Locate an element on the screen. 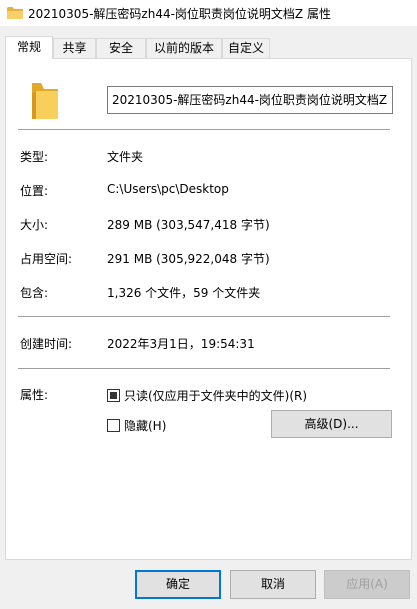  tab-customize: 自定义 is located at coordinates (246, 48).